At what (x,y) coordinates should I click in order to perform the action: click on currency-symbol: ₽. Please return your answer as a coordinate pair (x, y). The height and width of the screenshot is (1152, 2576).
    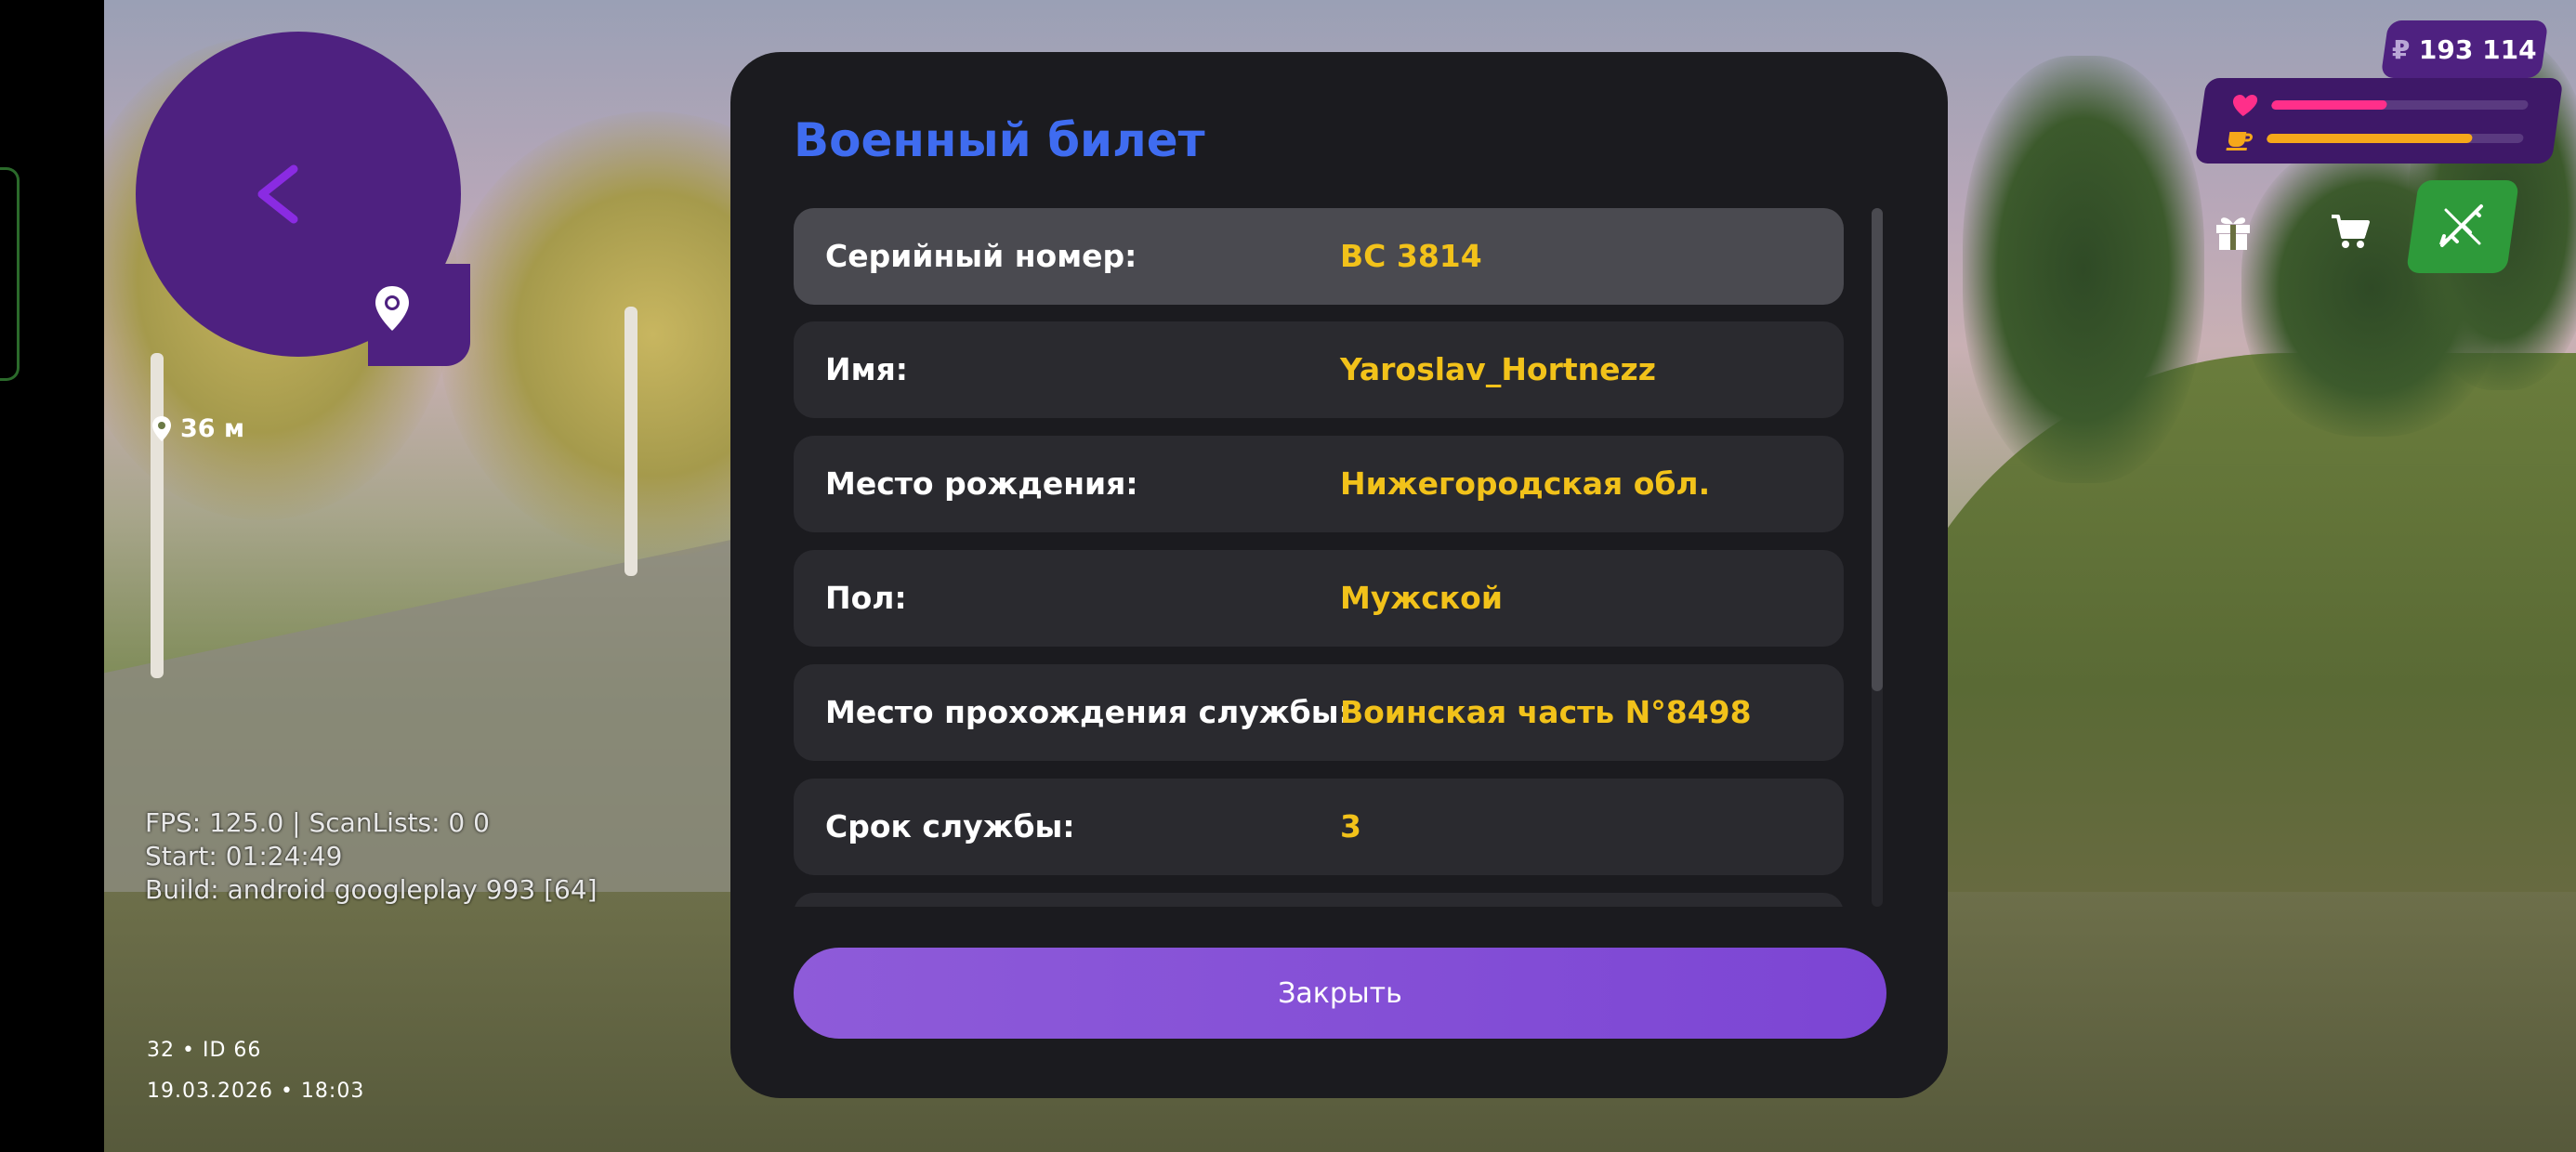
    Looking at the image, I should click on (2401, 49).